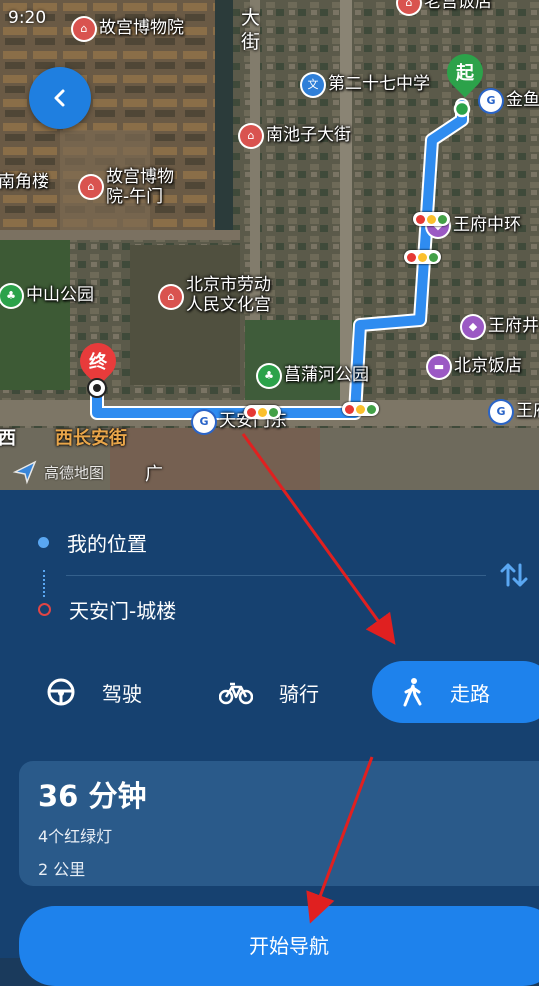 The height and width of the screenshot is (986, 539). What do you see at coordinates (455, 692) in the screenshot?
I see `mode-walk-tab: 走路` at bounding box center [455, 692].